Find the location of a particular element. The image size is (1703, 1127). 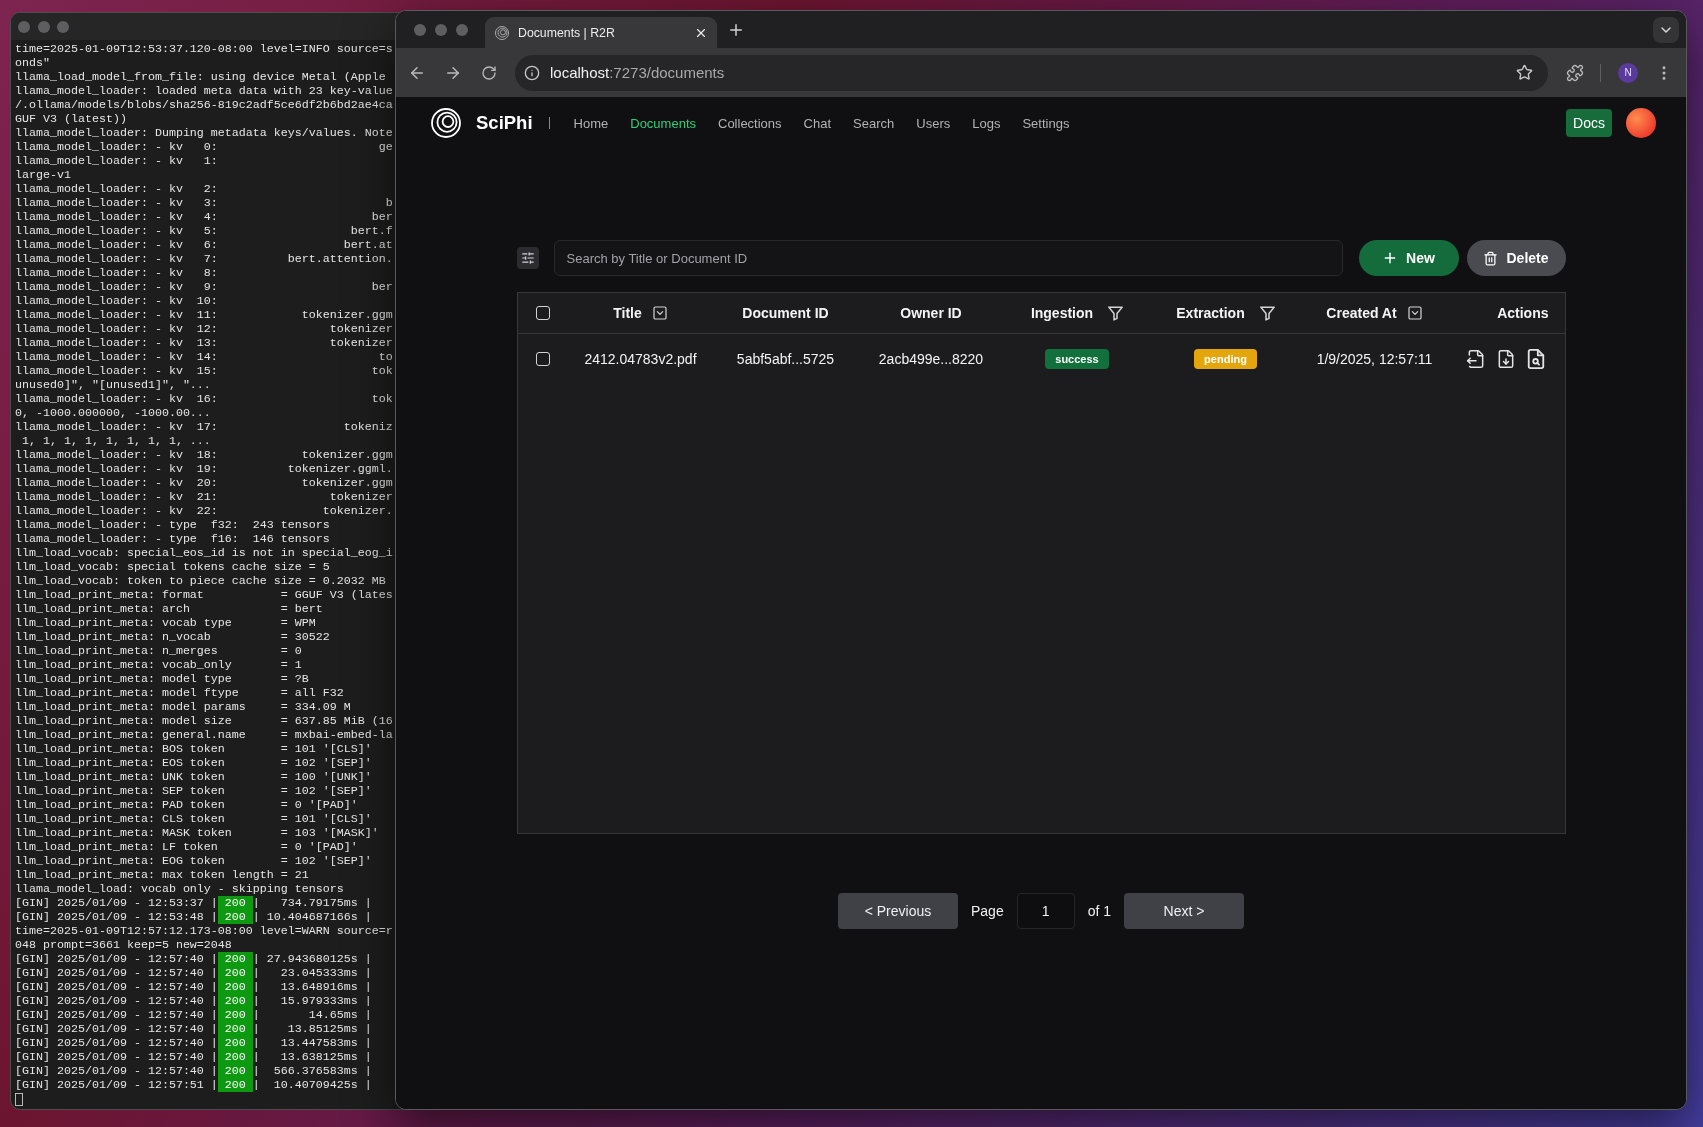

terminal-value: = all F32 is located at coordinates (312, 693).